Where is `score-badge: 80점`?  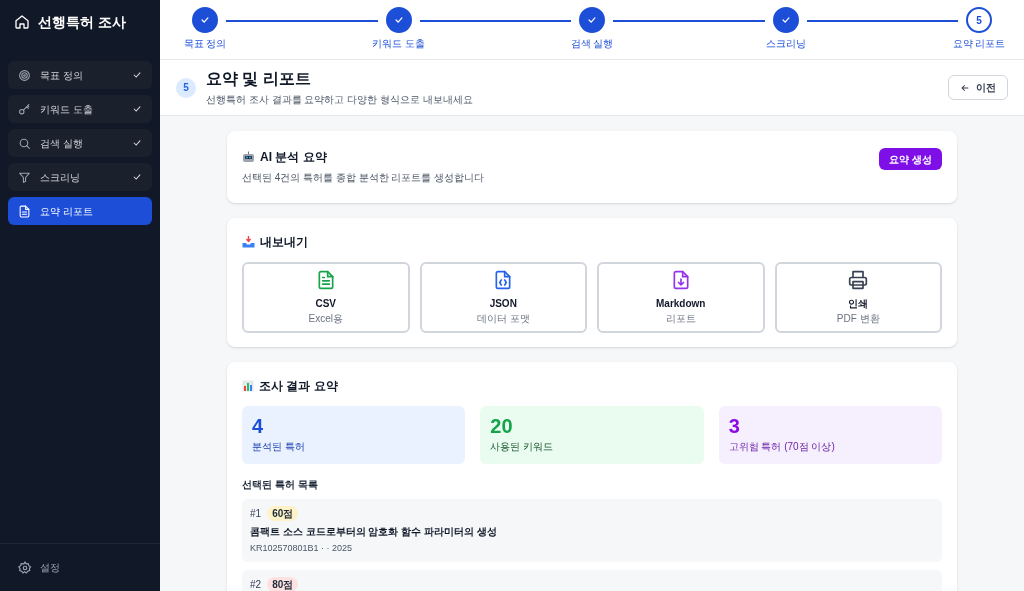 score-badge: 80점 is located at coordinates (283, 583).